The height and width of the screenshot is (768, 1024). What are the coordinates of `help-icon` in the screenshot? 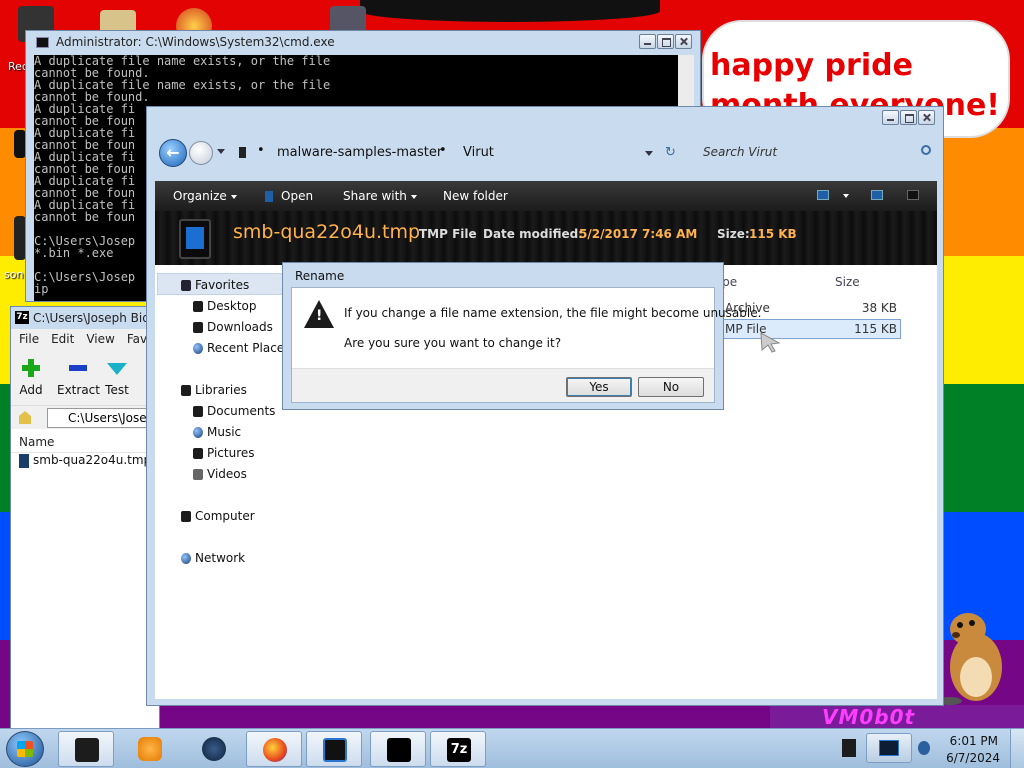 It's located at (913, 195).